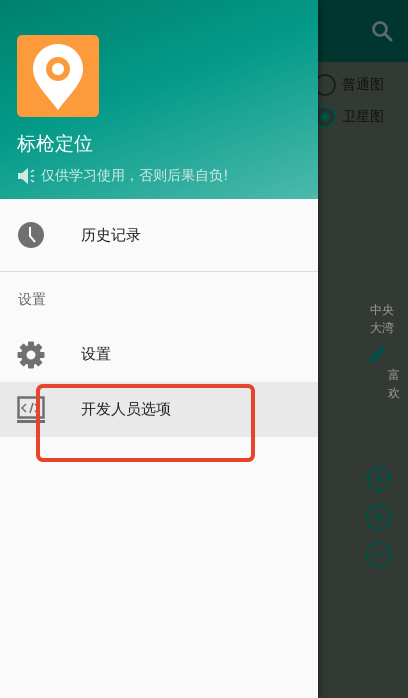 The height and width of the screenshot is (698, 408). What do you see at coordinates (379, 517) in the screenshot?
I see `zoom-in-icon` at bounding box center [379, 517].